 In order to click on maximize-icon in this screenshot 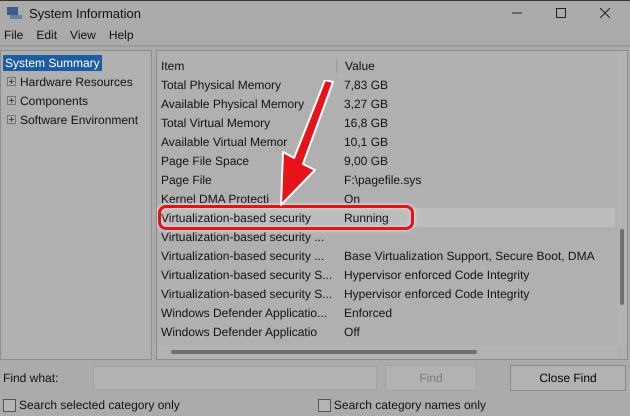, I will do `click(561, 13)`.